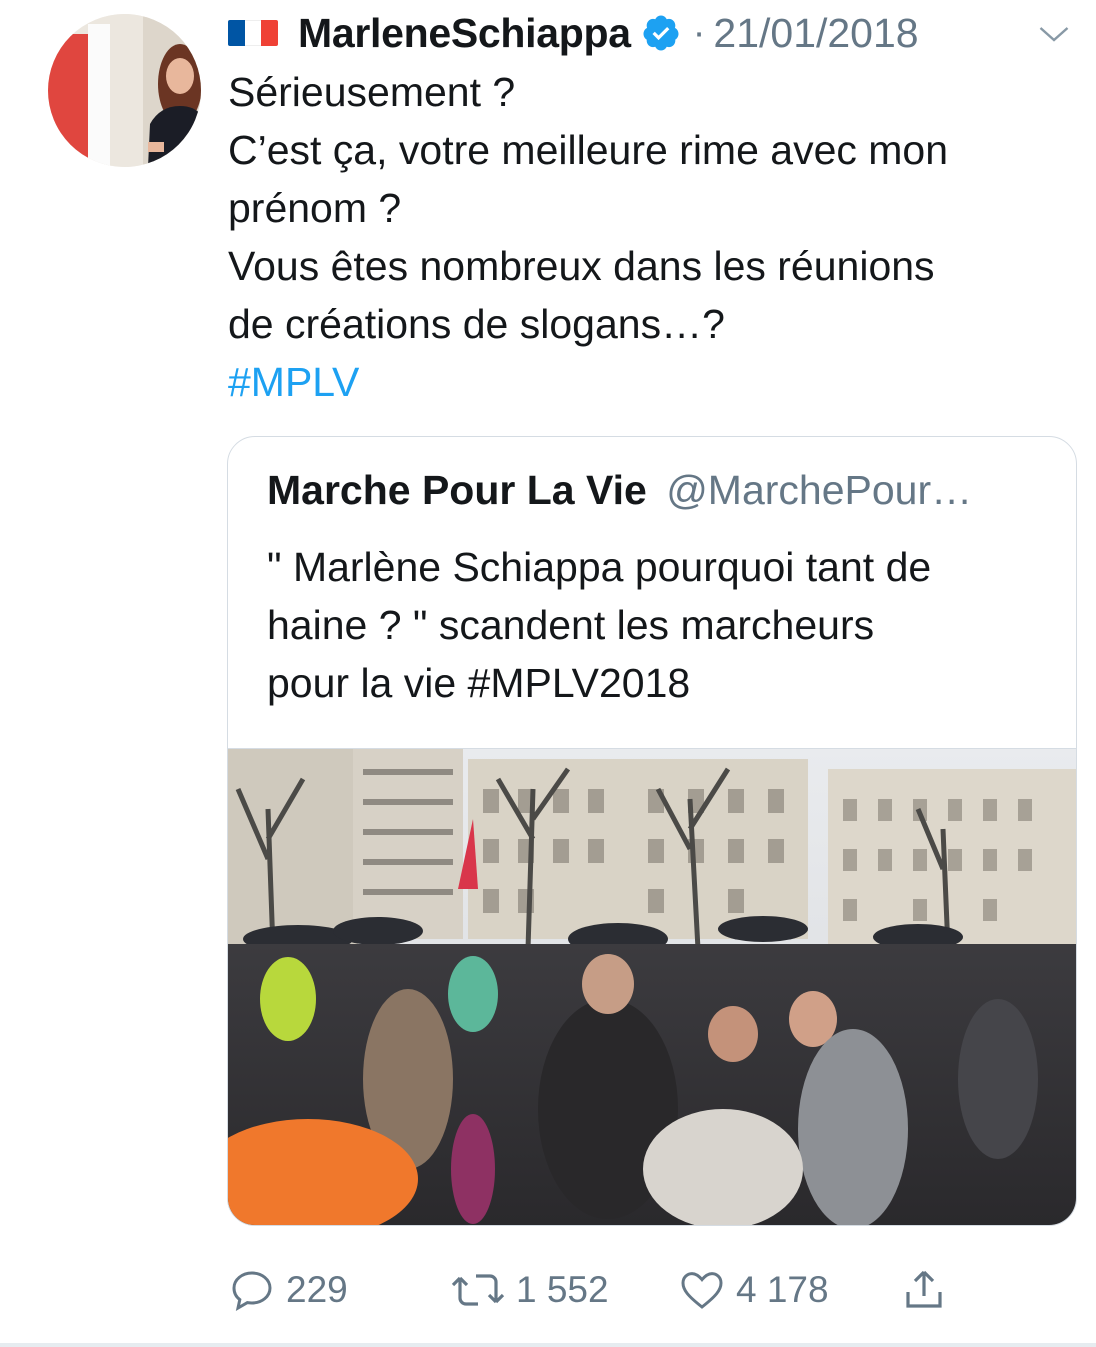 The height and width of the screenshot is (1347, 1096). Describe the element at coordinates (252, 1291) in the screenshot. I see `reply-icon` at that location.